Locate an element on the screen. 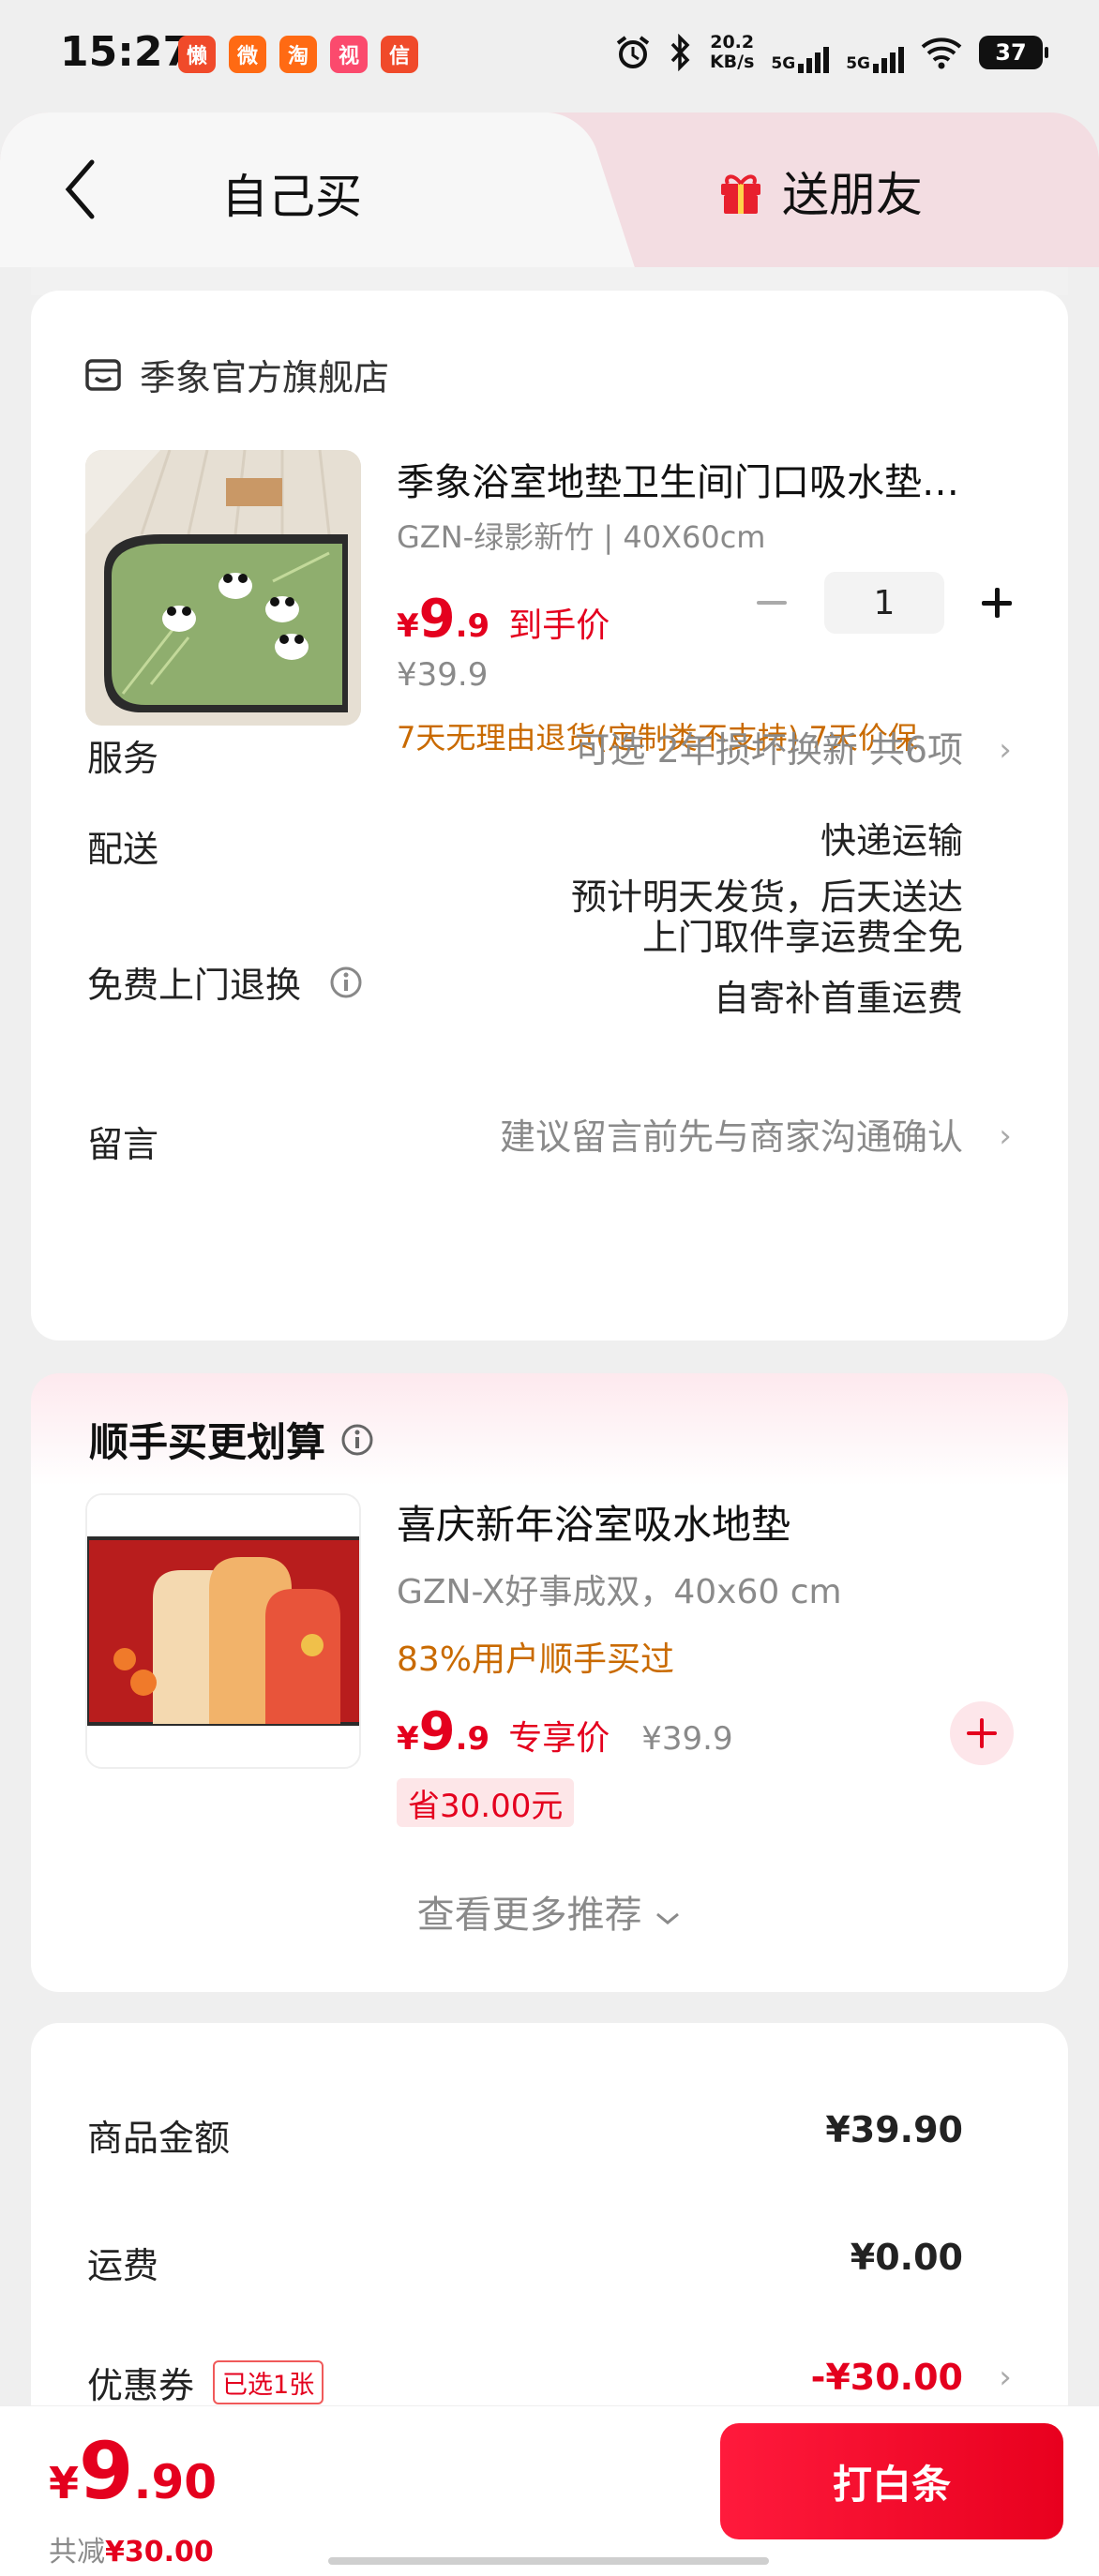 The width and height of the screenshot is (1099, 2576). weibo-icon: 微 is located at coordinates (247, 54).